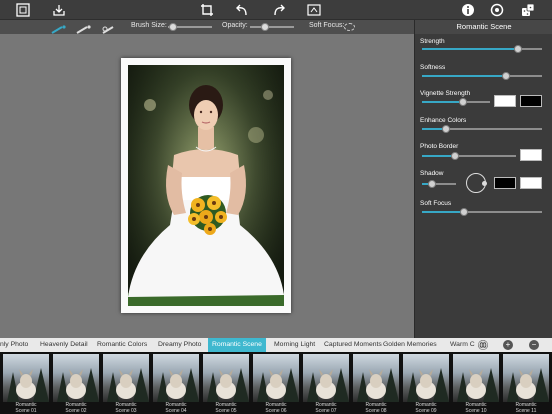  What do you see at coordinates (207, 10) in the screenshot?
I see `crop-icon` at bounding box center [207, 10].